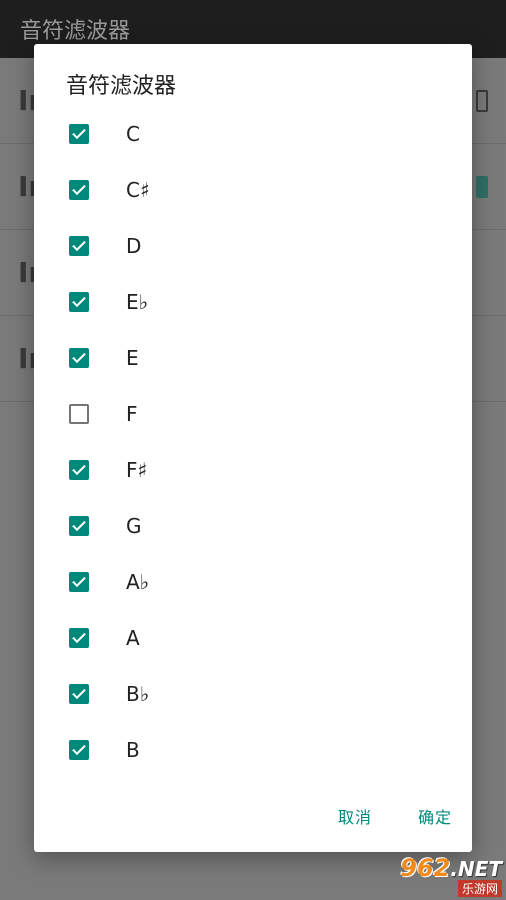 This screenshot has width=506, height=900. I want to click on confirm-button: 确定, so click(435, 816).